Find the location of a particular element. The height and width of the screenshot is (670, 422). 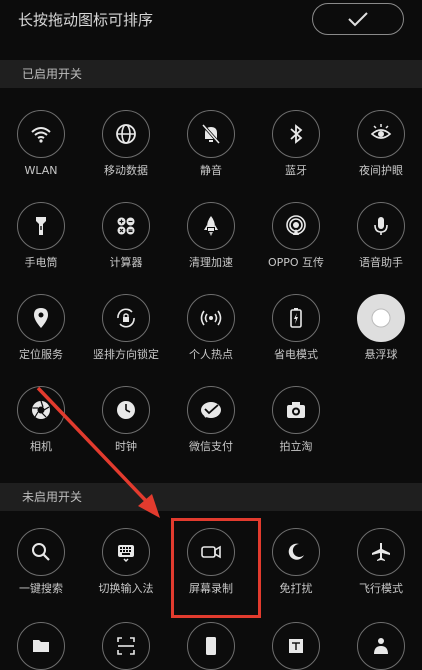

globe-icon is located at coordinates (126, 134).